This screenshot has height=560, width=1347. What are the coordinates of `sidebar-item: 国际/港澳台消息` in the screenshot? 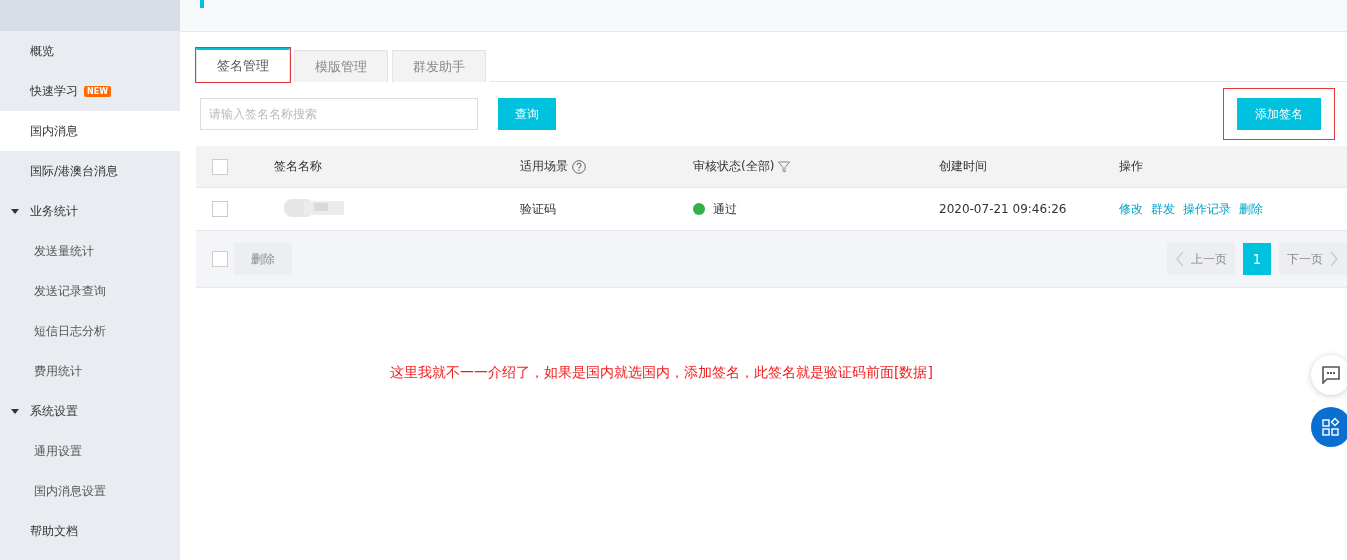 It's located at (90, 171).